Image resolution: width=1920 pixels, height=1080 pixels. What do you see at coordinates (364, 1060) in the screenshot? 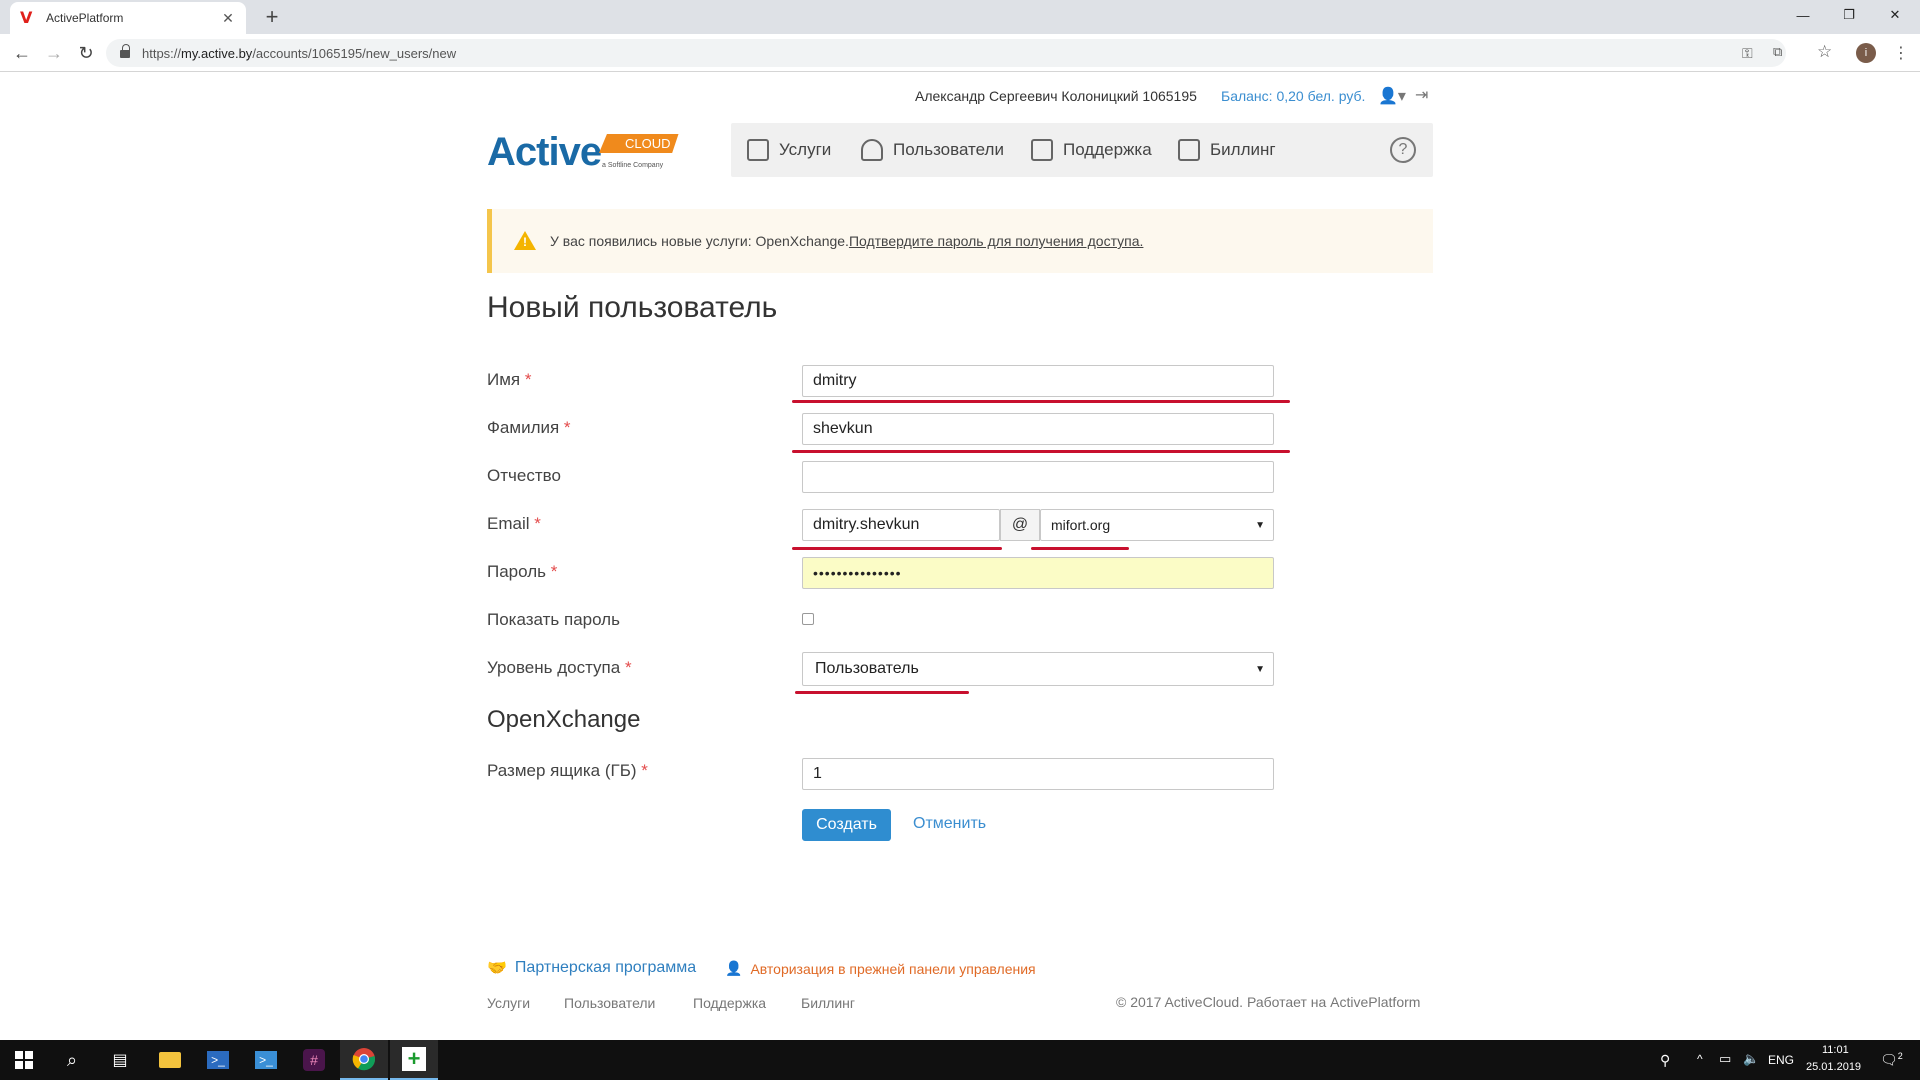
I see `chrome-icon` at bounding box center [364, 1060].